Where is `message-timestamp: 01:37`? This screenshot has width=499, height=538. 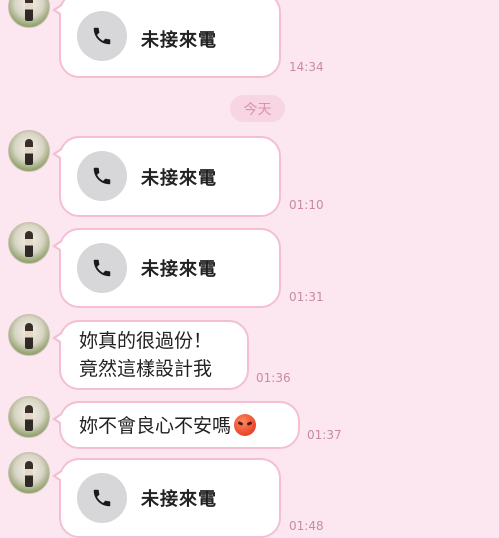
message-timestamp: 01:37 is located at coordinates (324, 435).